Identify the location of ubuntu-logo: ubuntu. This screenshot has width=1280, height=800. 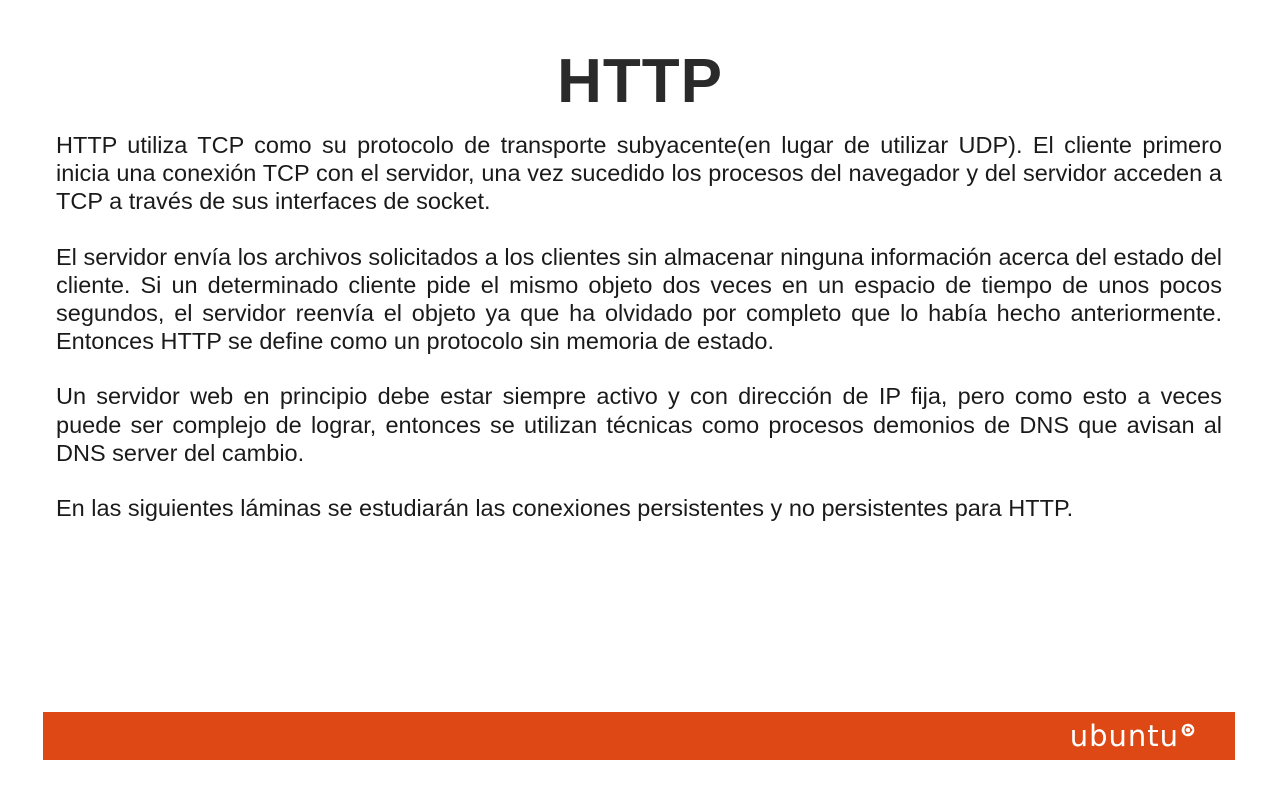
(1132, 736).